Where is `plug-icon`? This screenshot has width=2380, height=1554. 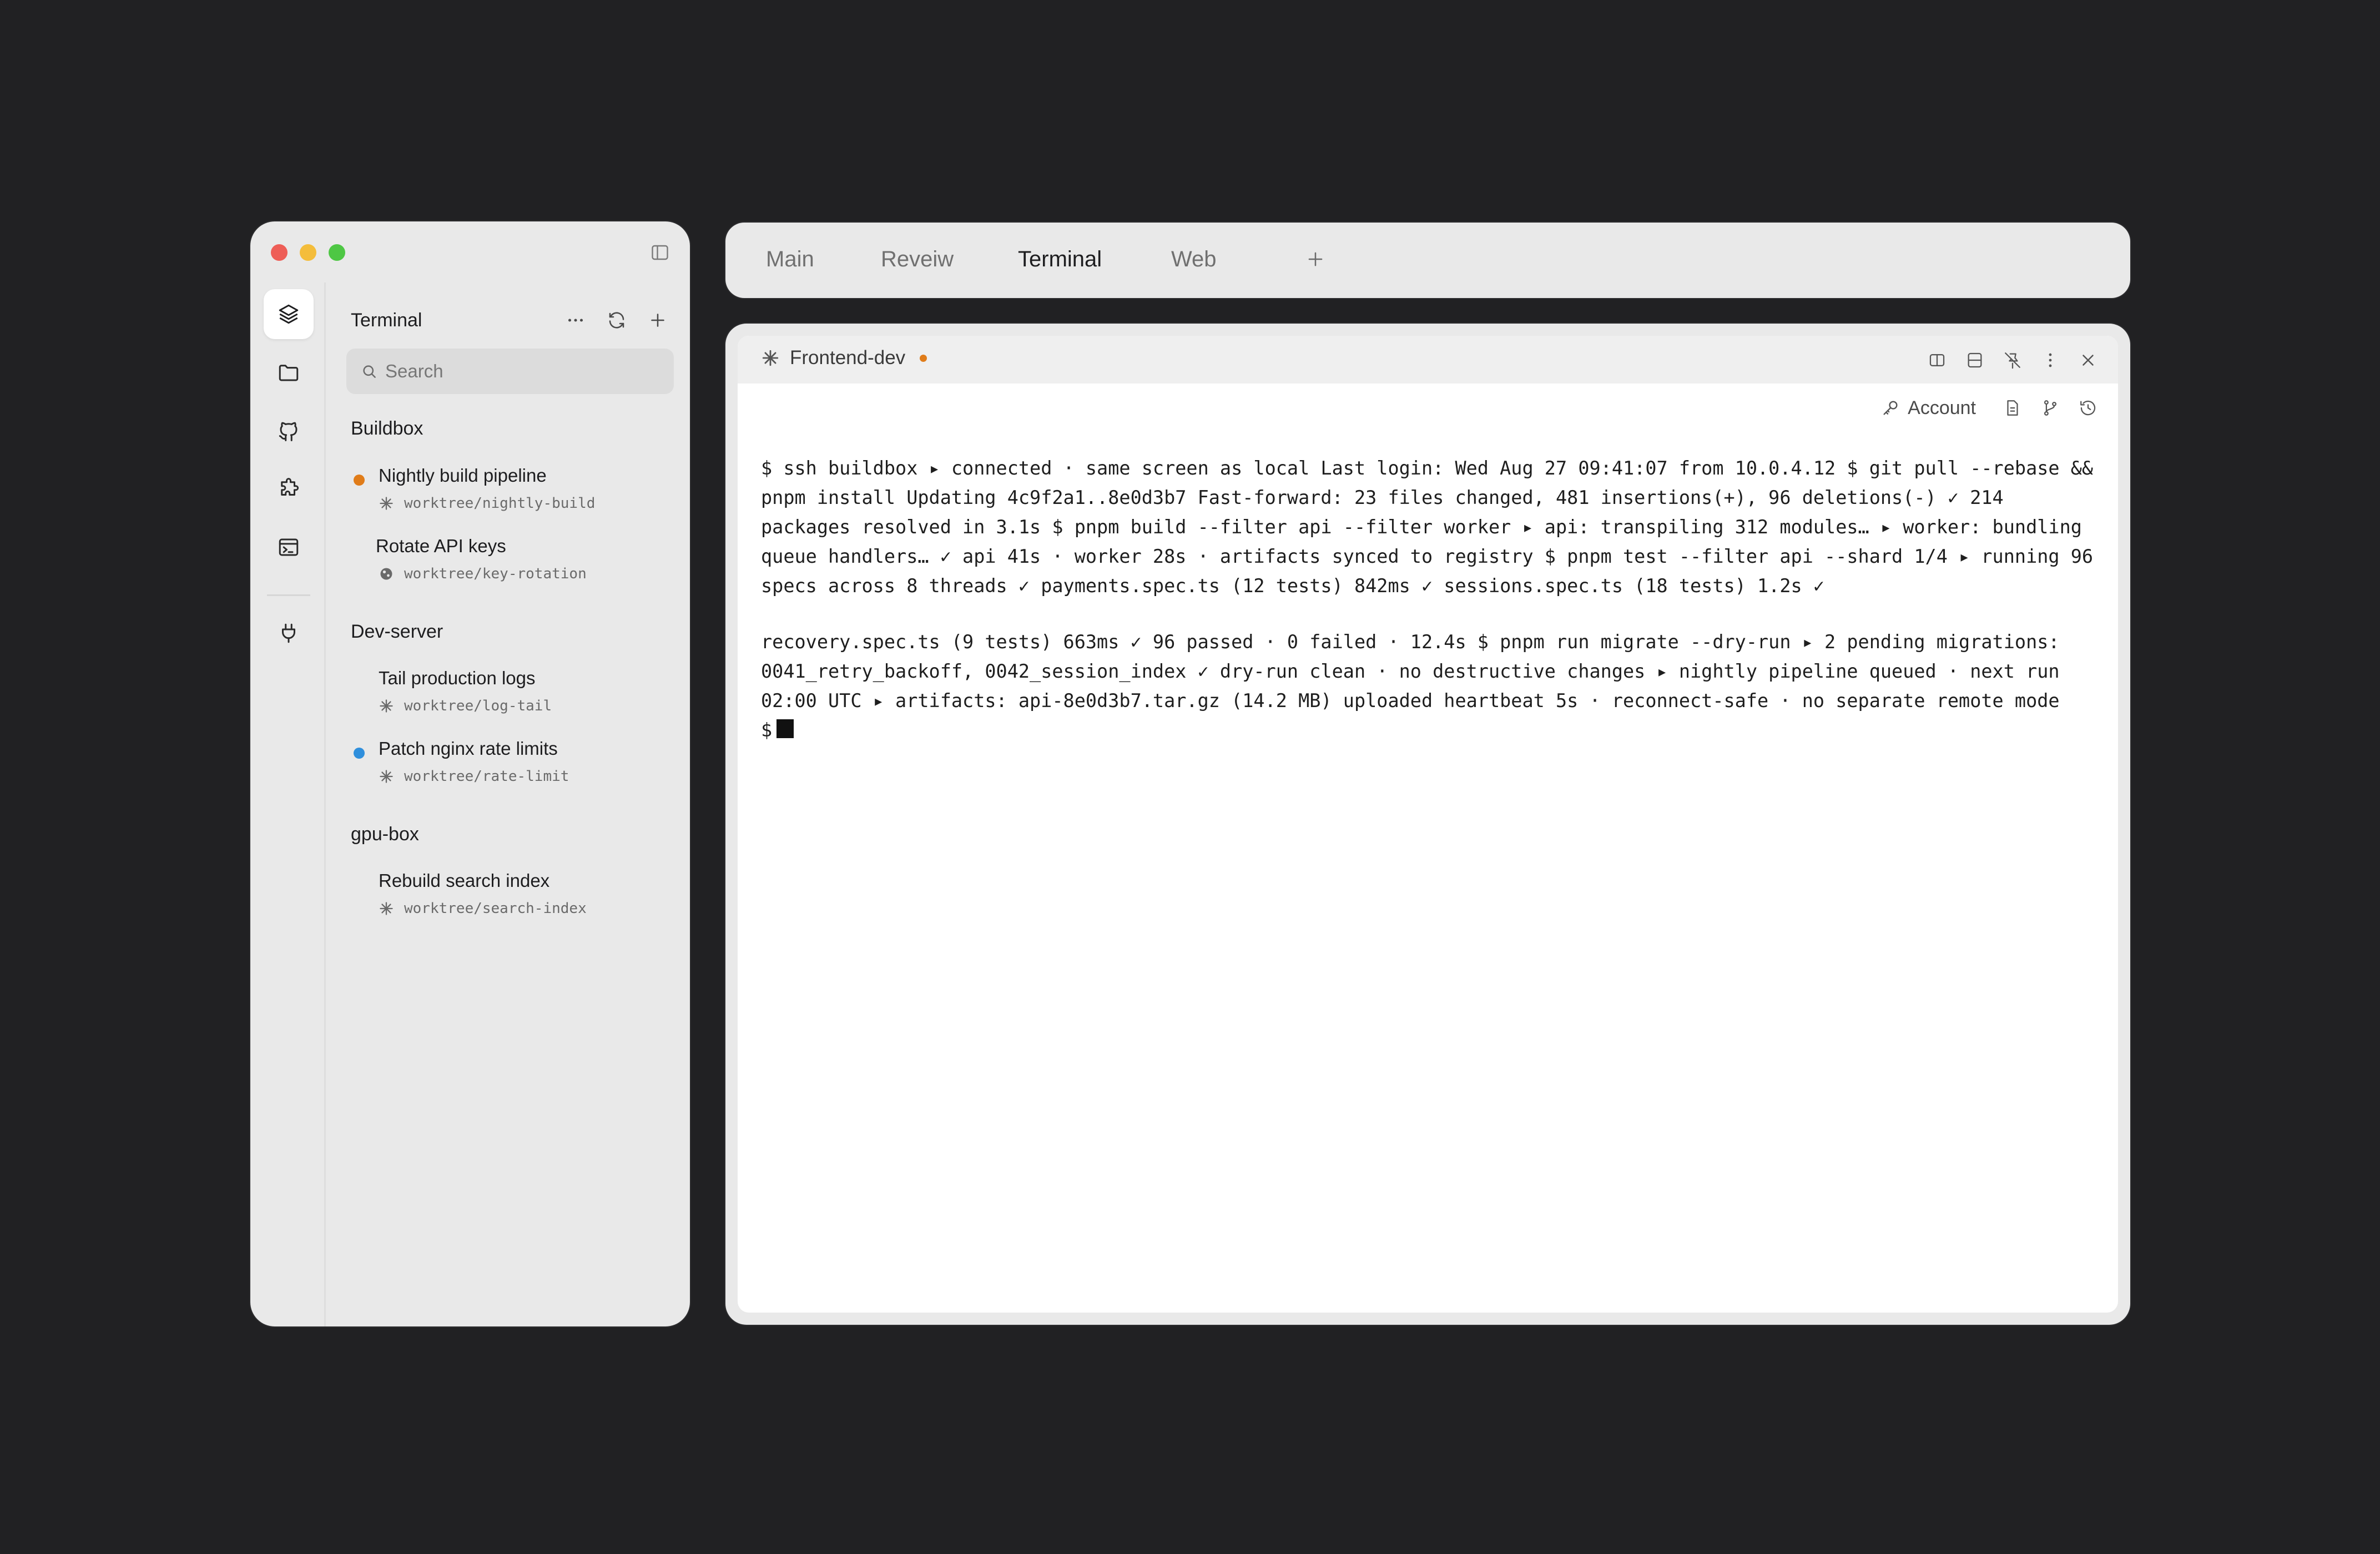 plug-icon is located at coordinates (288, 633).